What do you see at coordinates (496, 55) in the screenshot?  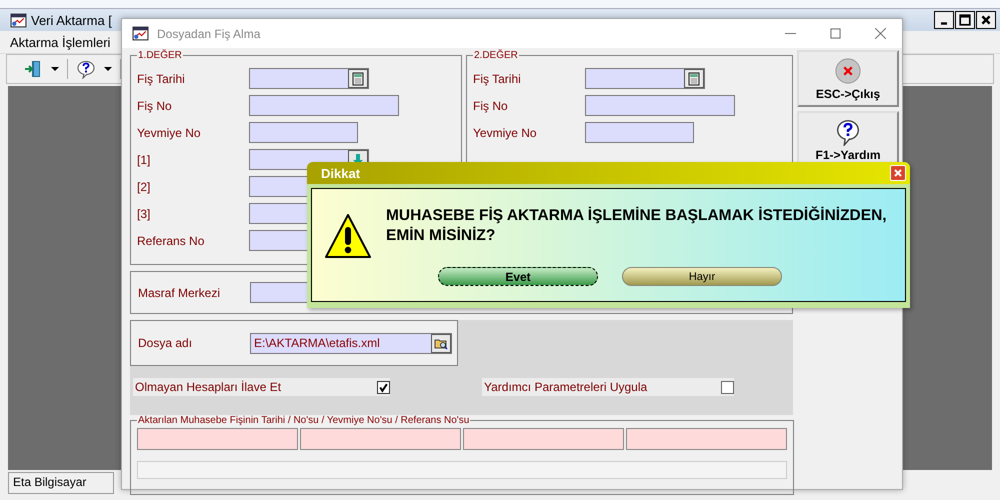 I see `group-title: 2.DEĞER` at bounding box center [496, 55].